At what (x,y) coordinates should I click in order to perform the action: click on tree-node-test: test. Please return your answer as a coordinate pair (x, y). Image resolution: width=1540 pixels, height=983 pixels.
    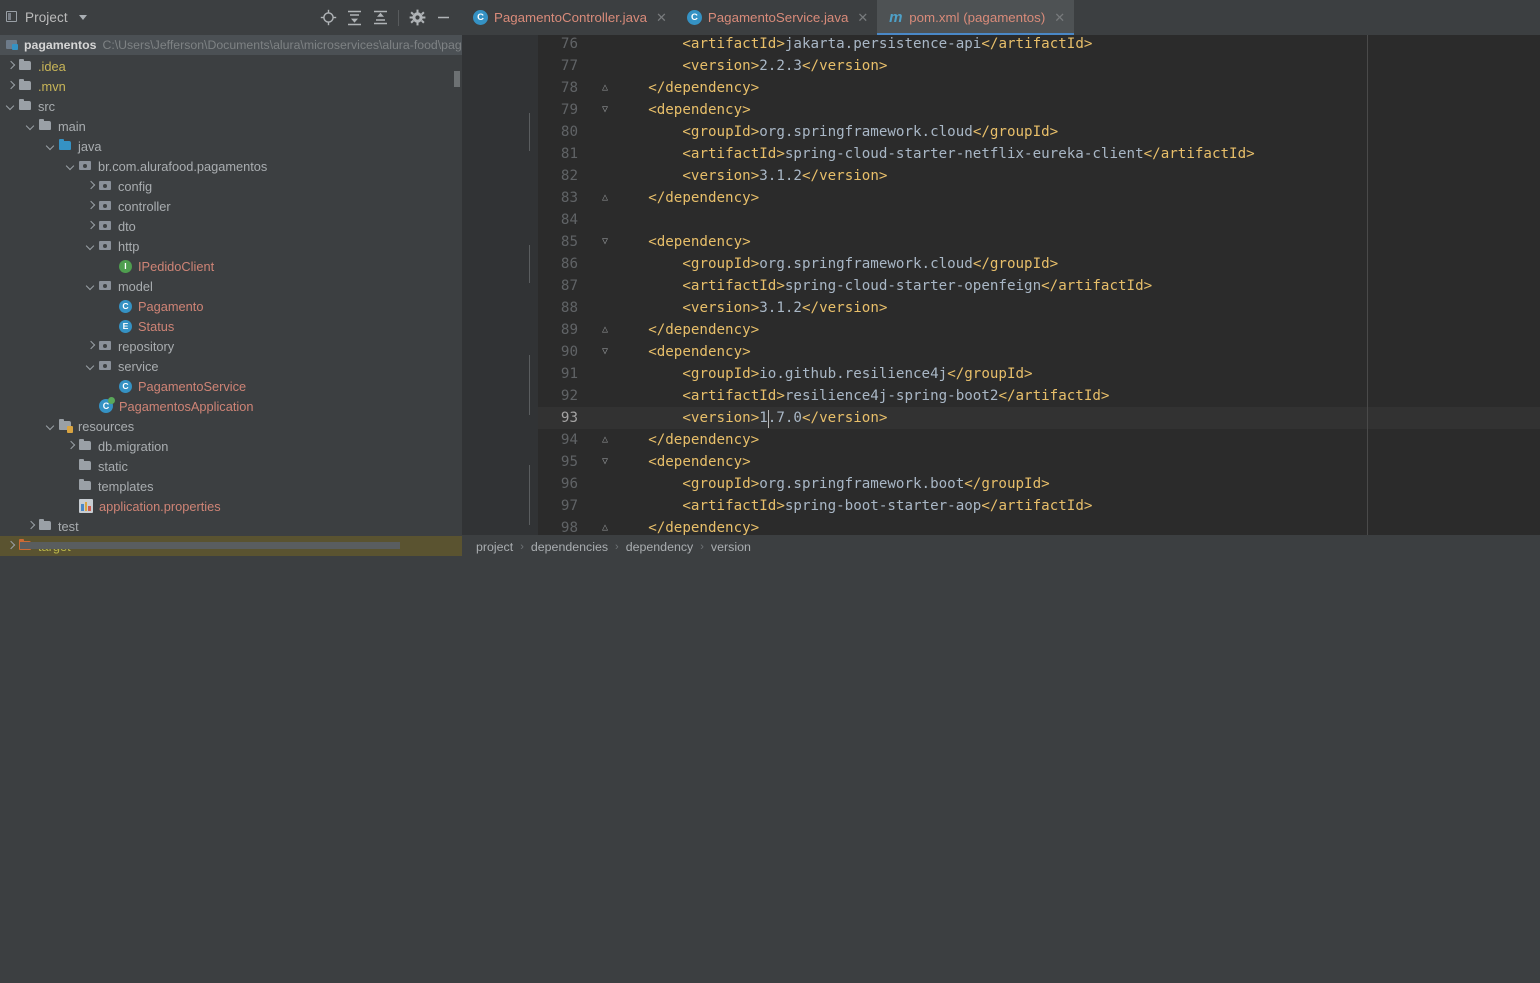
    Looking at the image, I should click on (231, 526).